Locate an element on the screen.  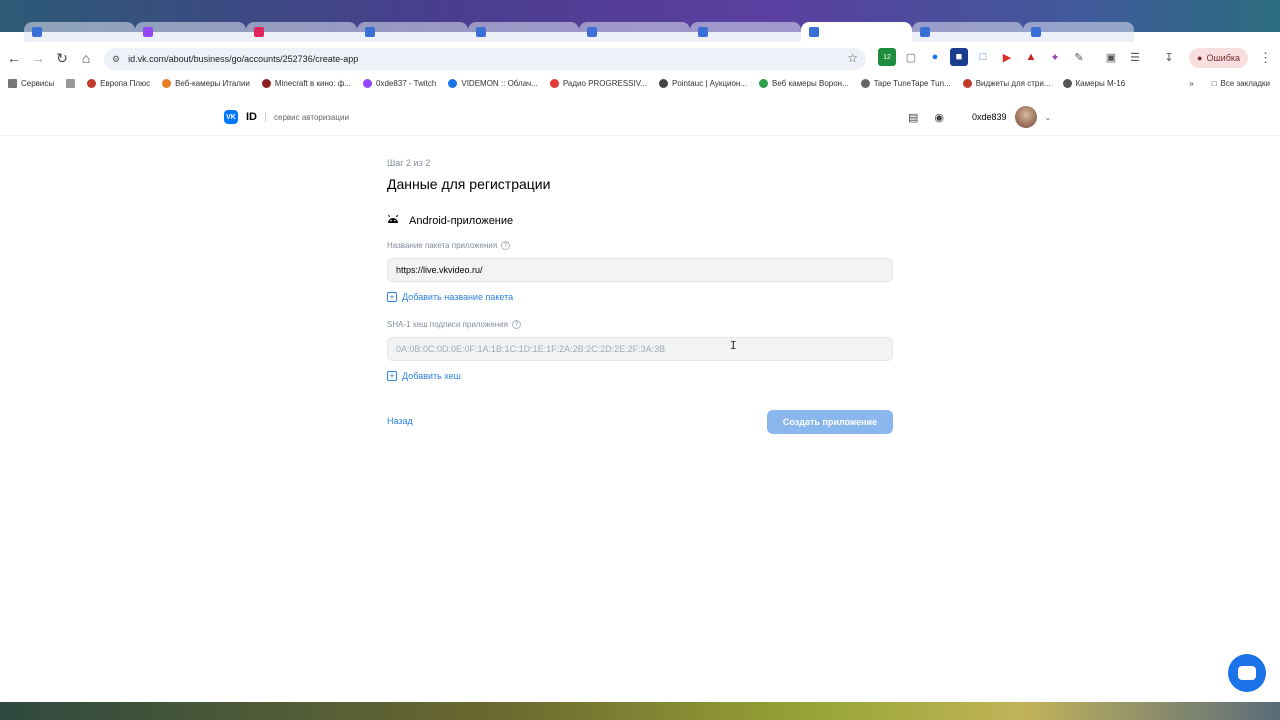
screenshot-icon: ▣ is located at coordinates (1111, 57).